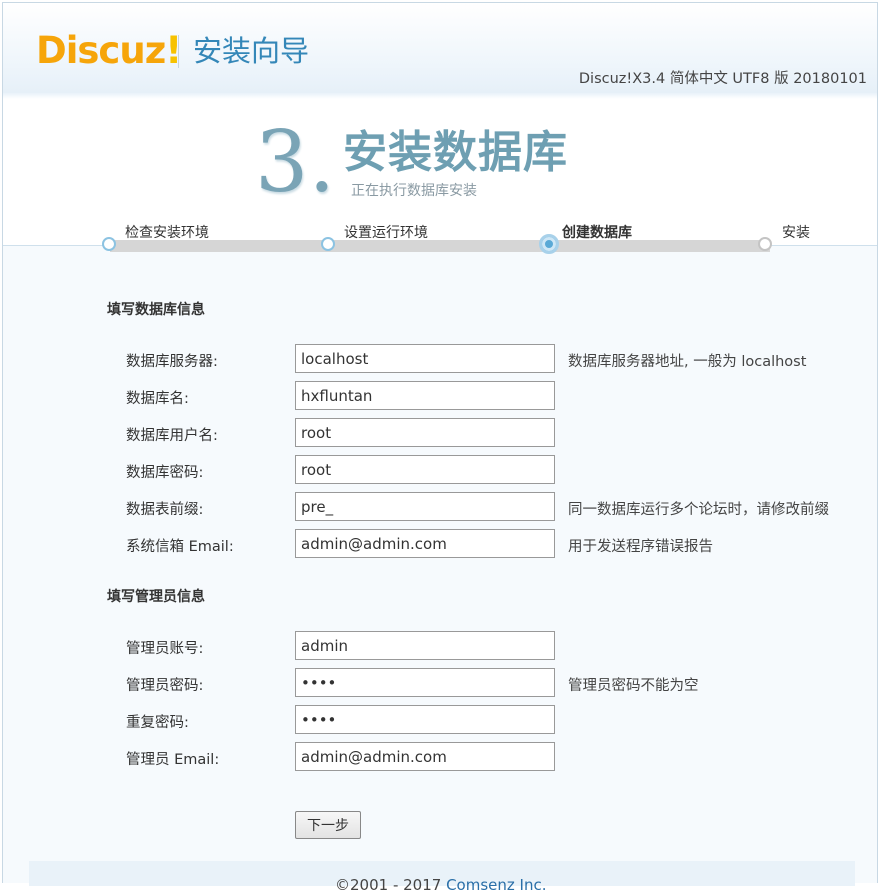 Image resolution: width=881 pixels, height=894 pixels. What do you see at coordinates (165, 649) in the screenshot?
I see `admin-account-label: 管理员账号:` at bounding box center [165, 649].